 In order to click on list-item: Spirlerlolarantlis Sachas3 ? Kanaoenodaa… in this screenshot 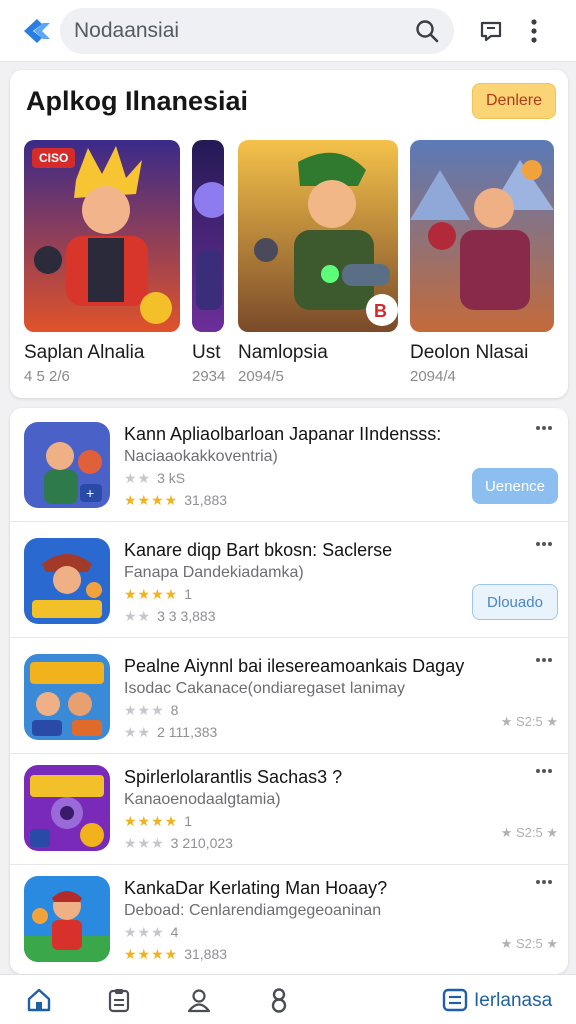, I will do `click(289, 808)`.